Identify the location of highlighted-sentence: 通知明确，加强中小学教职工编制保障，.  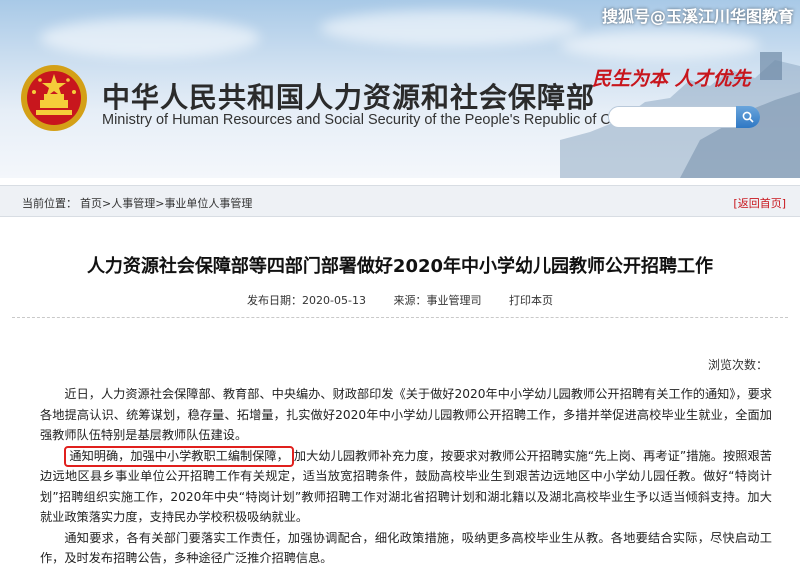
(179, 456).